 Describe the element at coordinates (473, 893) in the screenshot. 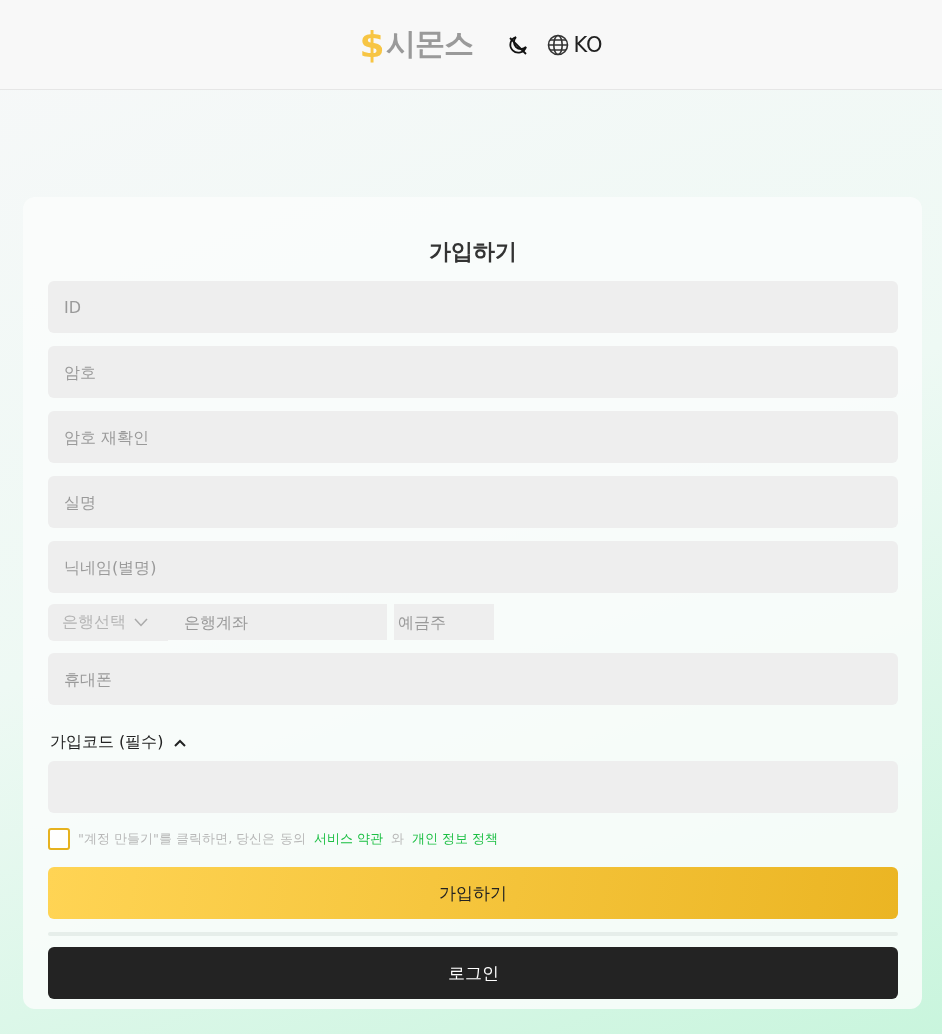

I see `signup-button: 가입하기` at that location.